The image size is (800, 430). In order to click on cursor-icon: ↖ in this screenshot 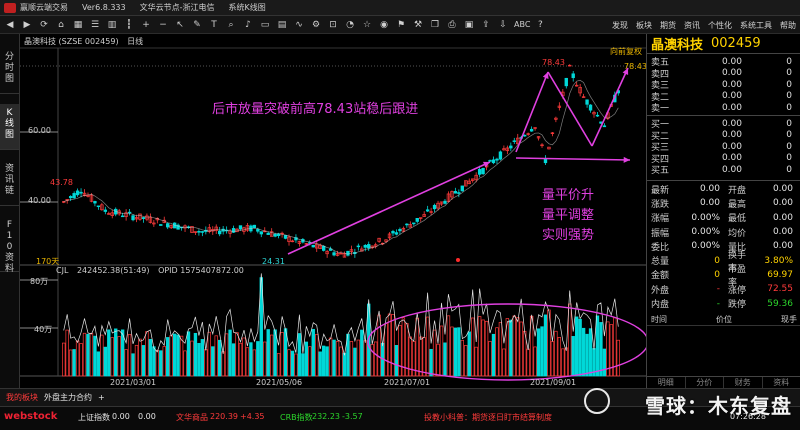, I will do `click(180, 25)`.